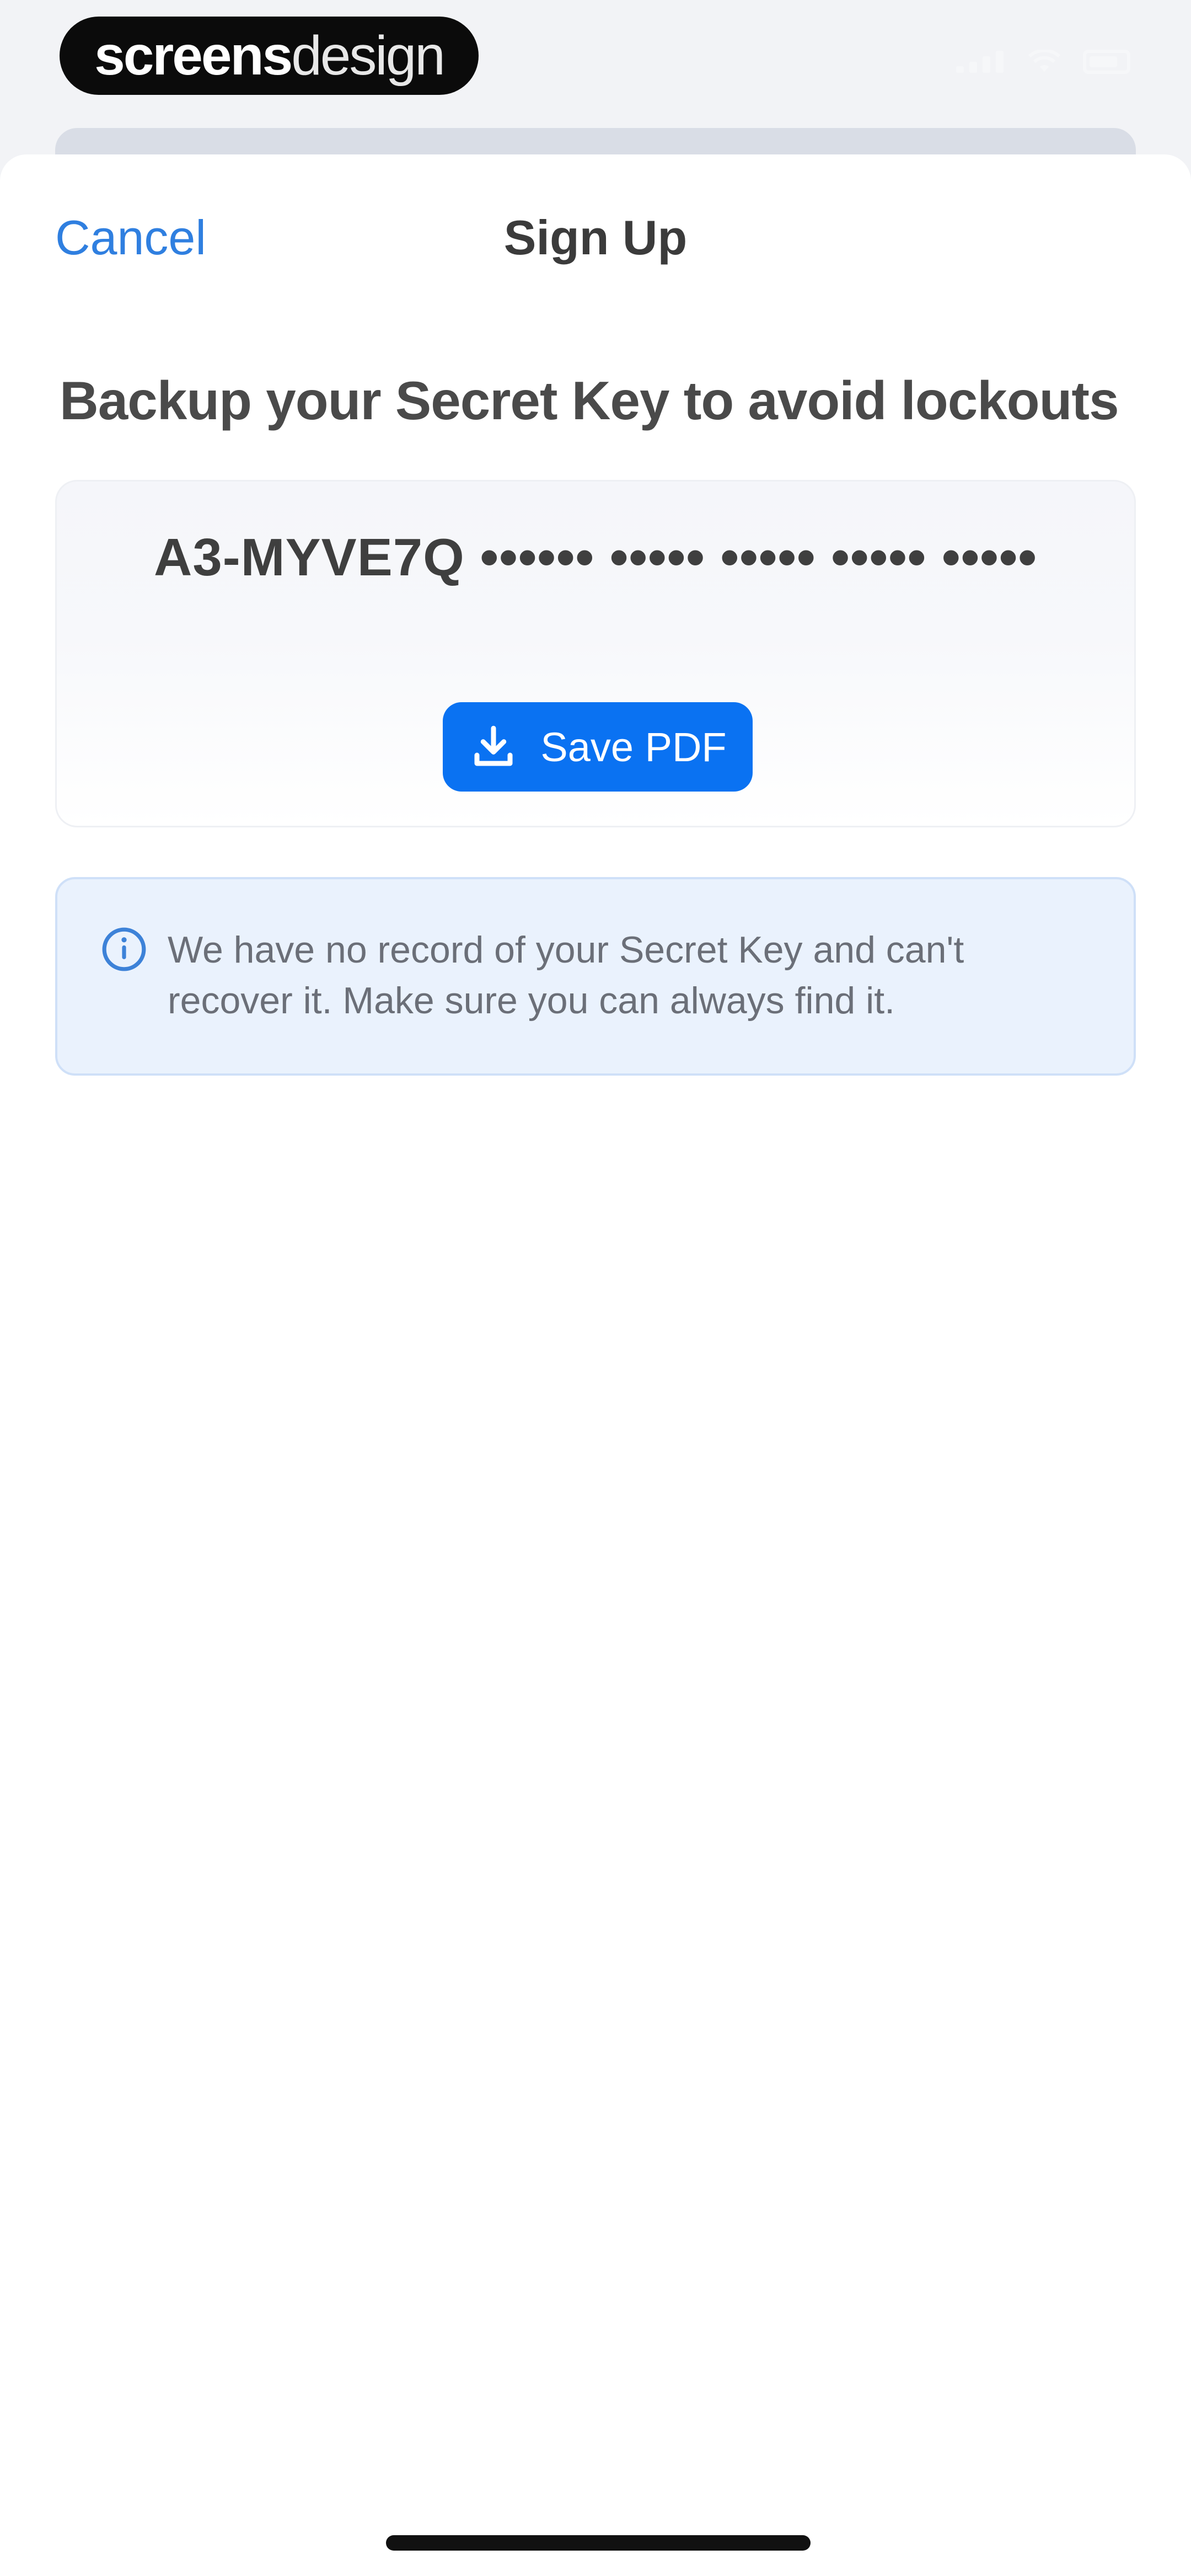  I want to click on brand-logo-bold: screens, so click(194, 55).